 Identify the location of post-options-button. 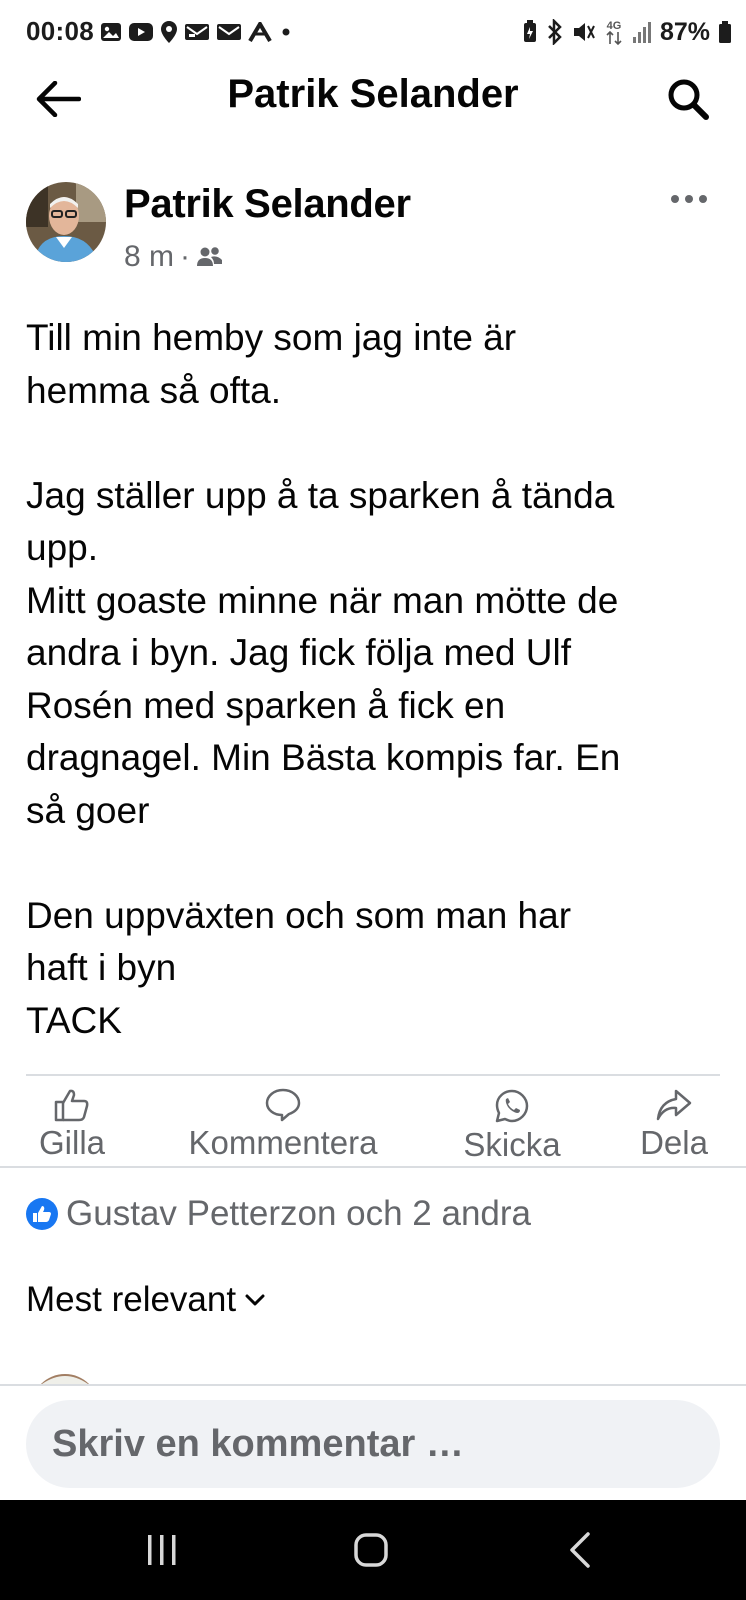
(689, 199).